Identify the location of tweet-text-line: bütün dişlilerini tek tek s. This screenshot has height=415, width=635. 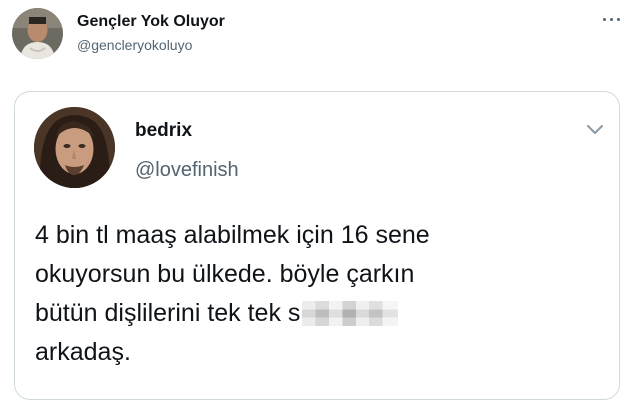
(325, 313).